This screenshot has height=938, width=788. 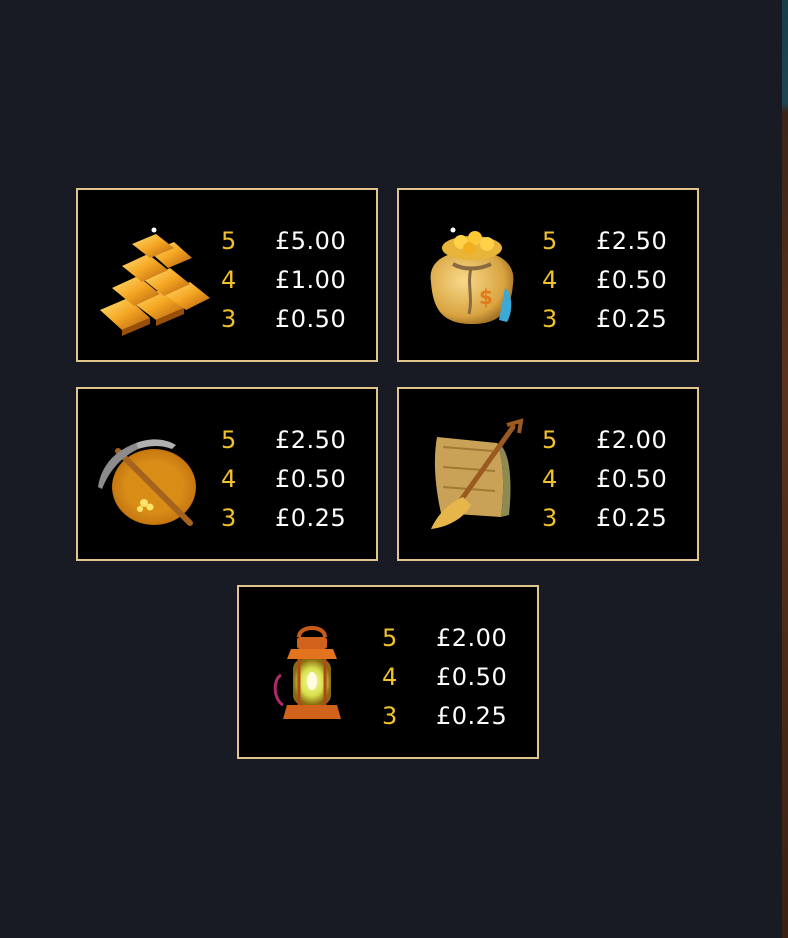 I want to click on pay-row: 5 £5.00, so click(x=291, y=241).